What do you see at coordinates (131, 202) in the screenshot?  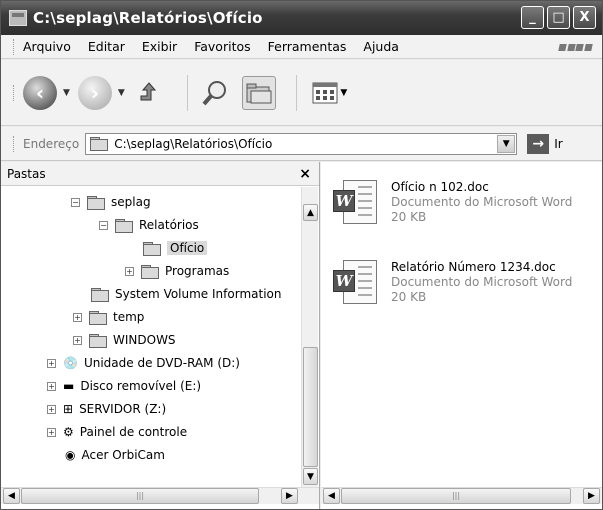 I see `tree-item-label: seplag` at bounding box center [131, 202].